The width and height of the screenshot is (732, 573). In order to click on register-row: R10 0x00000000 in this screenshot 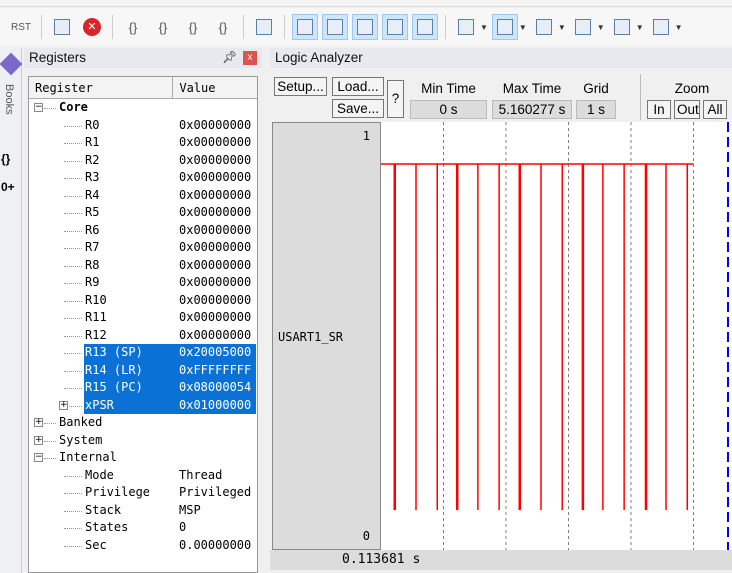, I will do `click(143, 301)`.